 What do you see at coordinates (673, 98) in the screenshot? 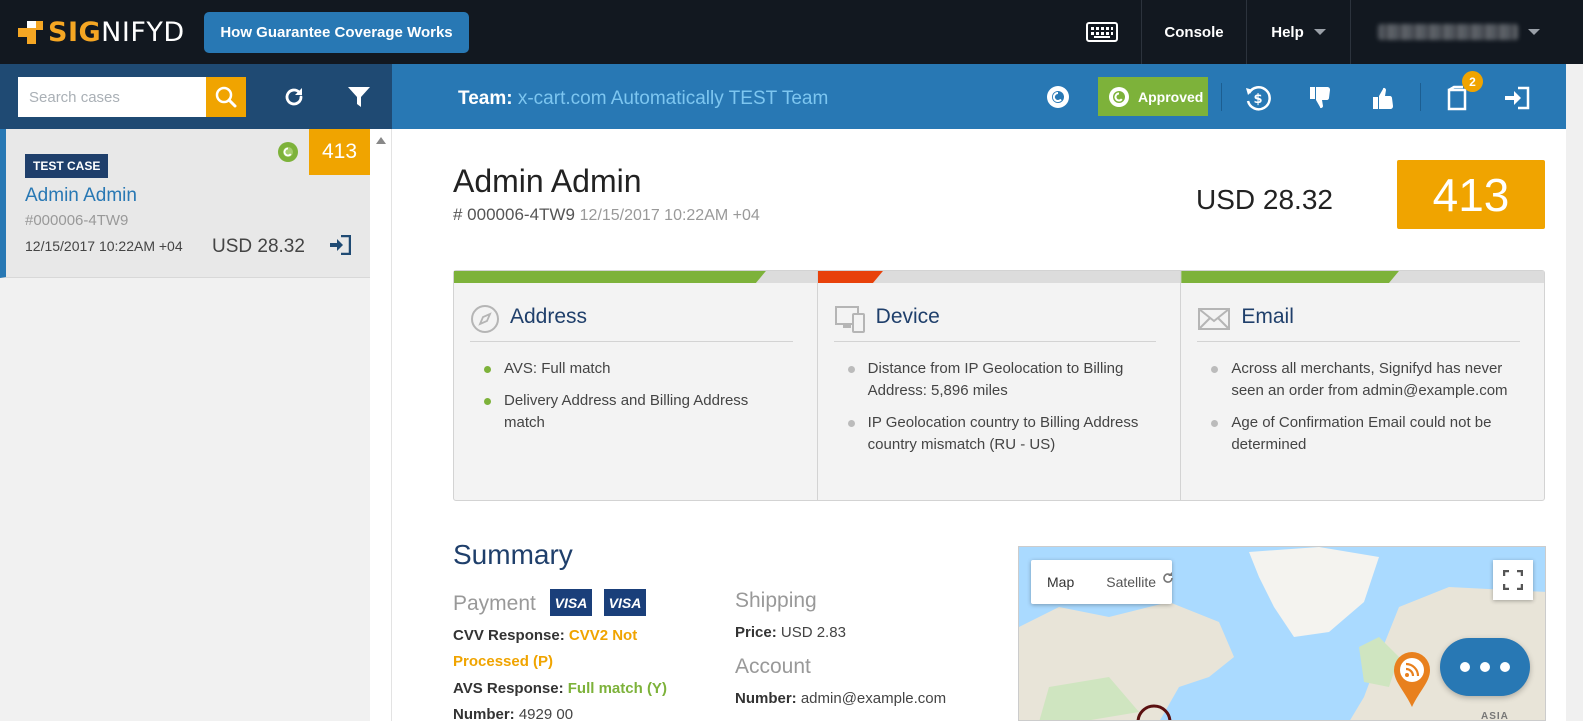
I see `team-name: x-cart.com Automatically TEST Team` at bounding box center [673, 98].